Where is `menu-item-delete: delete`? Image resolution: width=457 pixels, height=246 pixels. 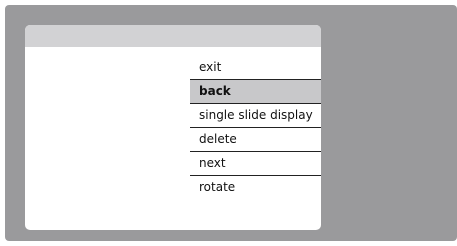 menu-item-delete: delete is located at coordinates (255, 140).